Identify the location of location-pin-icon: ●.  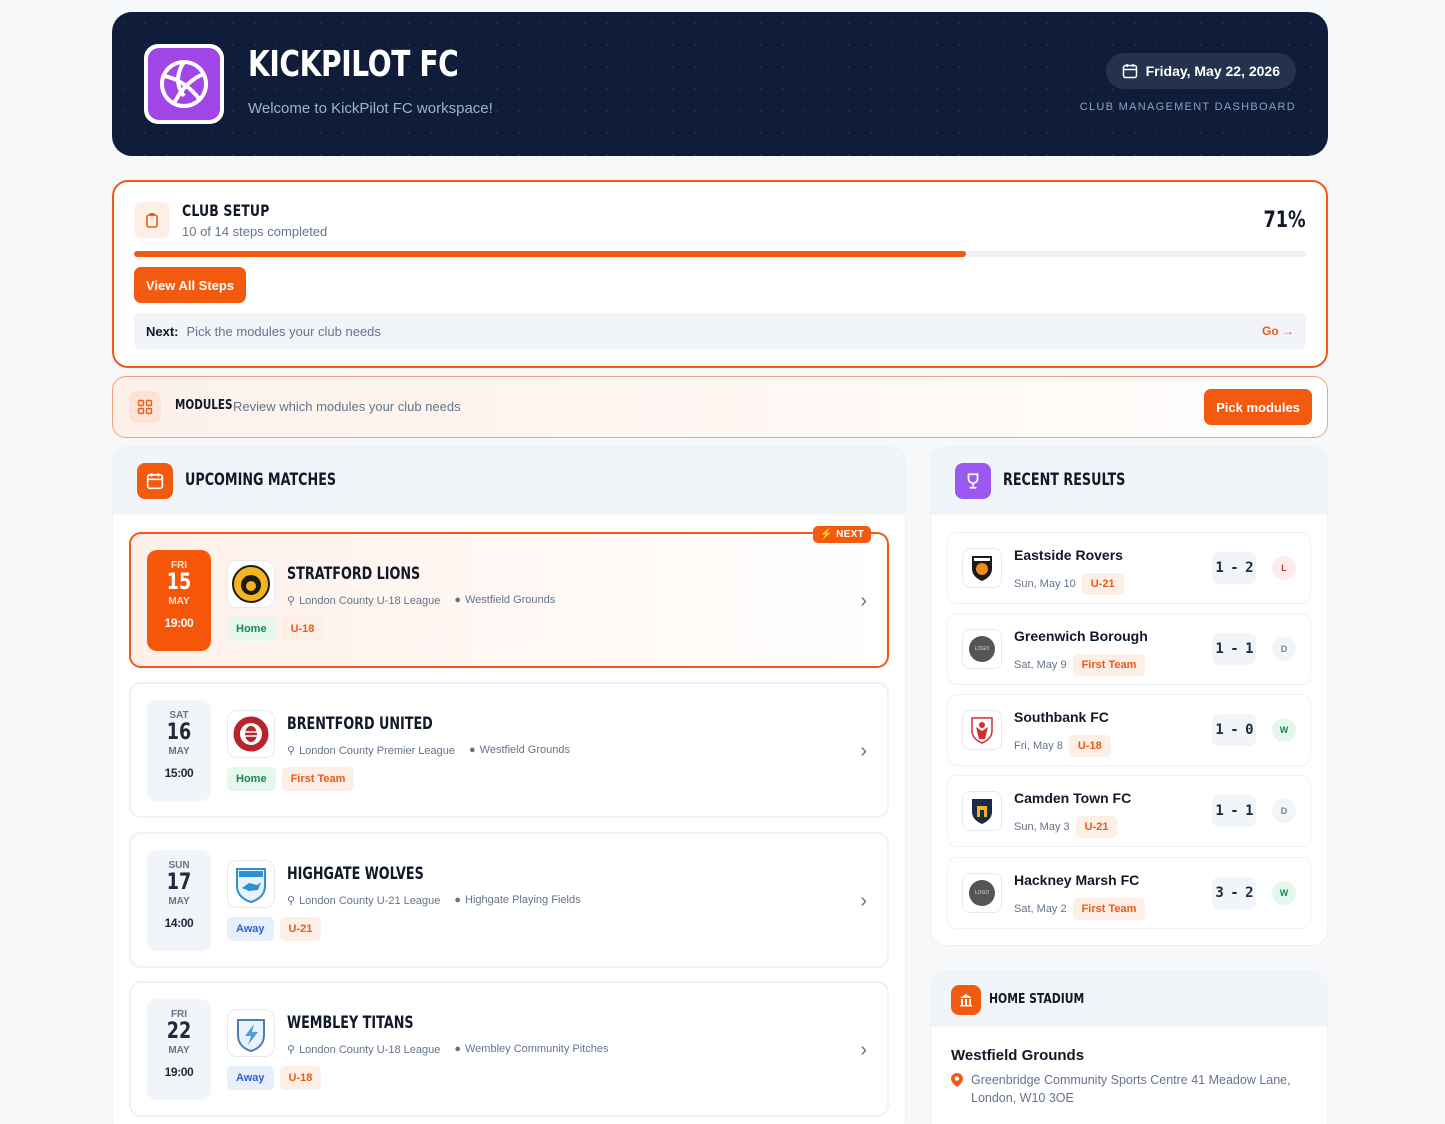
(457, 600).